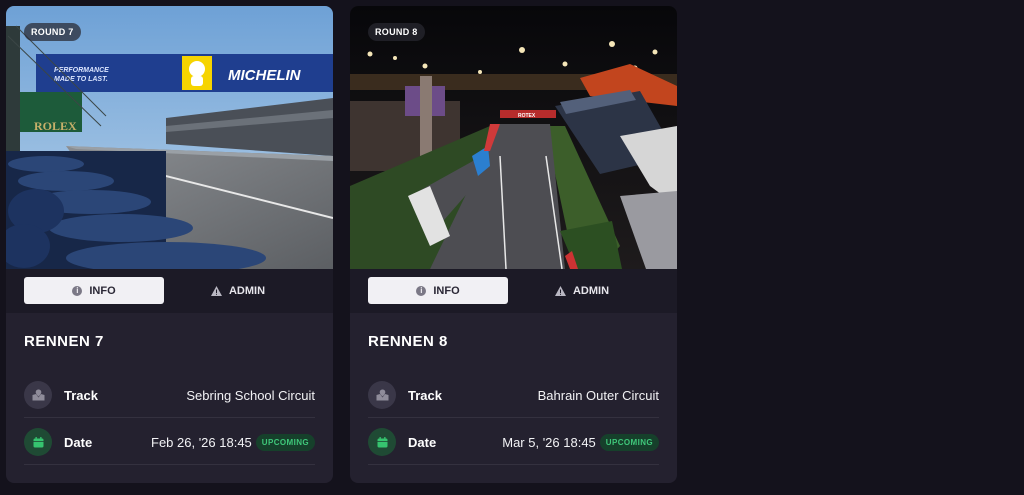 This screenshot has height=495, width=1024. Describe the element at coordinates (201, 442) in the screenshot. I see `date-value: Feb 26, '26 18:45` at that location.